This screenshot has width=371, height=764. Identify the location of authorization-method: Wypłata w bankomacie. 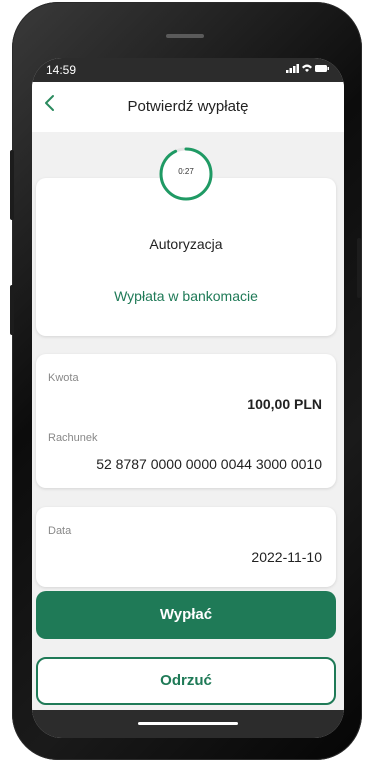
(186, 296).